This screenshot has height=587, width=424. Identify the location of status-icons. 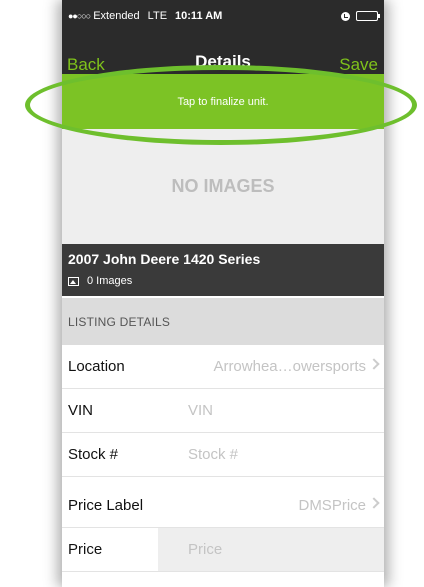
(360, 16).